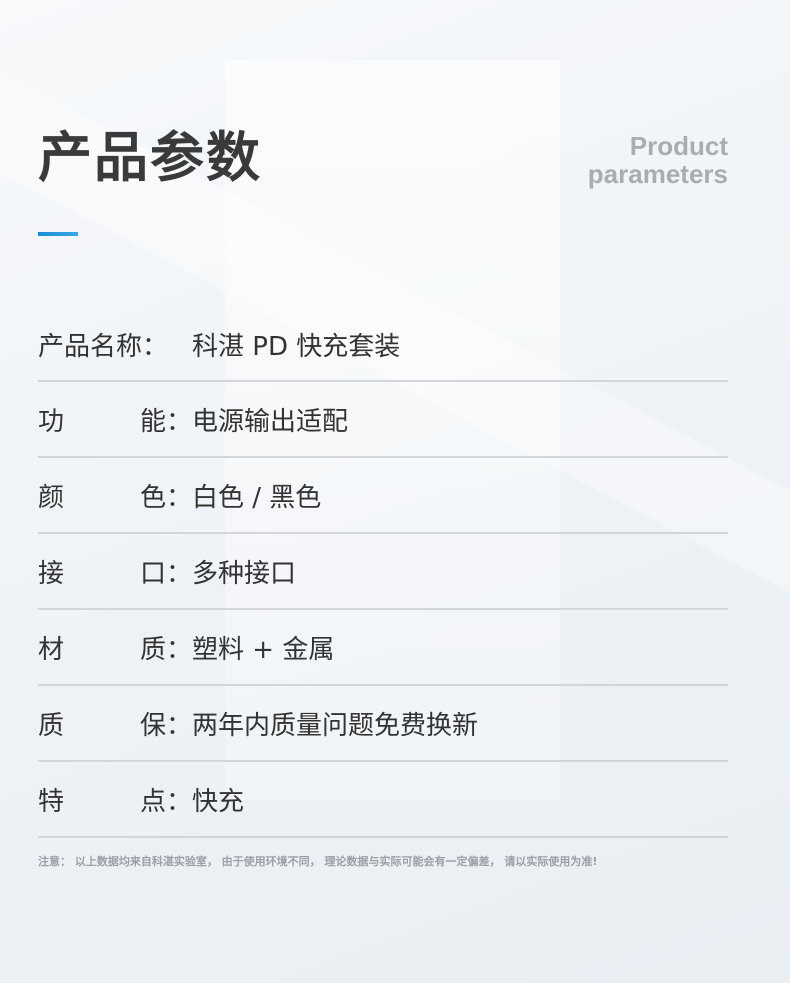 Image resolution: width=790 pixels, height=983 pixels. Describe the element at coordinates (165, 421) in the screenshot. I see `param-label-b: 能：` at that location.